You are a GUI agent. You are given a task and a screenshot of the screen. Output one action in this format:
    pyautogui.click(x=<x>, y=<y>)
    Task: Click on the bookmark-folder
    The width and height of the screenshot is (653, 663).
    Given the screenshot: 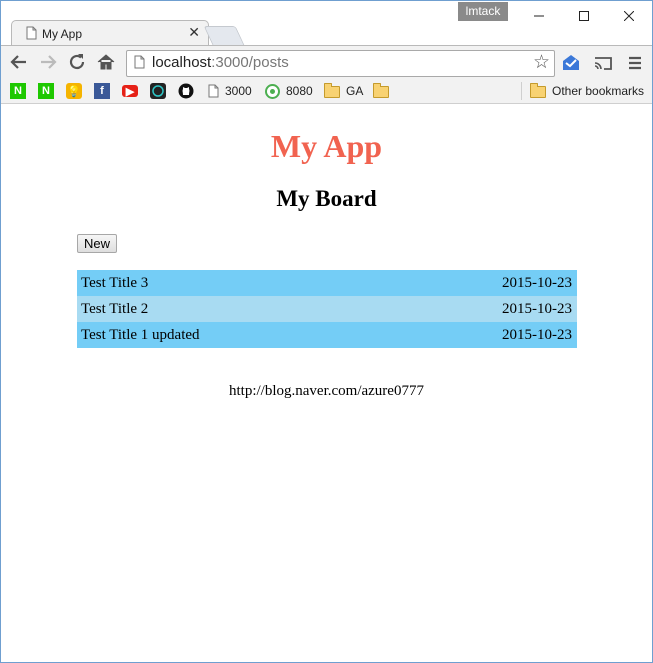 What is the action you would take?
    pyautogui.click(x=381, y=91)
    